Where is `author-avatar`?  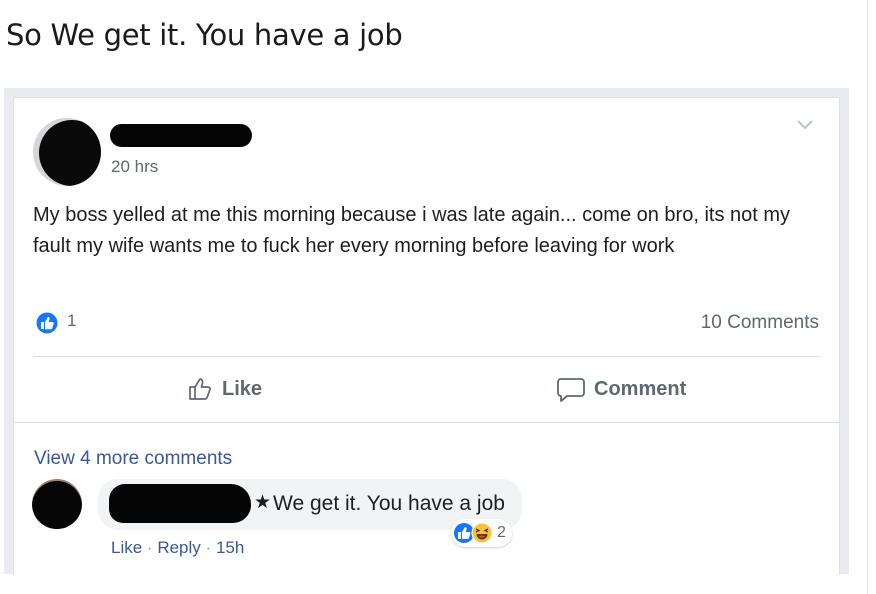 author-avatar is located at coordinates (67, 152).